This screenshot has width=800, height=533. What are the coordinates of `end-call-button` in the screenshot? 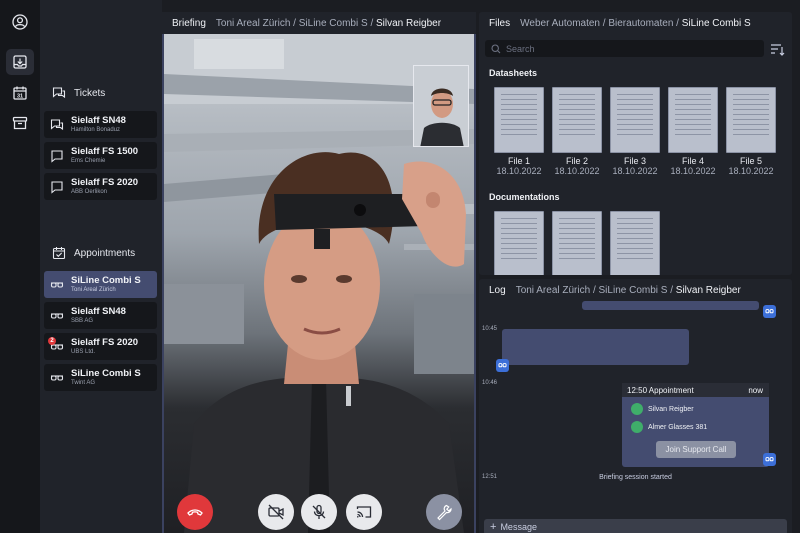 It's located at (195, 512).